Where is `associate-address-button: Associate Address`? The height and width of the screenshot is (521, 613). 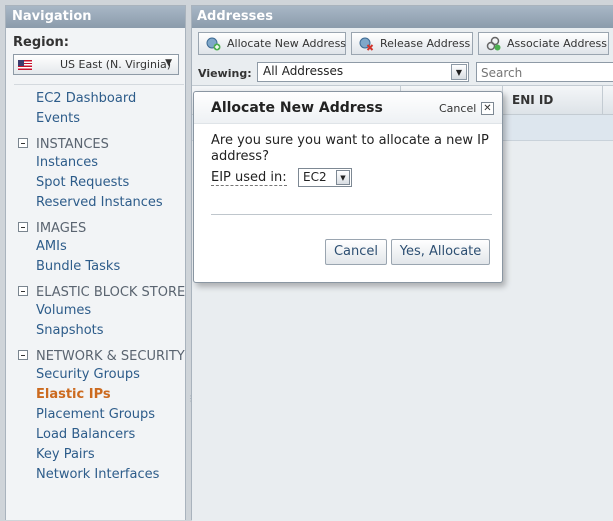
associate-address-button: Associate Address is located at coordinates (543, 43).